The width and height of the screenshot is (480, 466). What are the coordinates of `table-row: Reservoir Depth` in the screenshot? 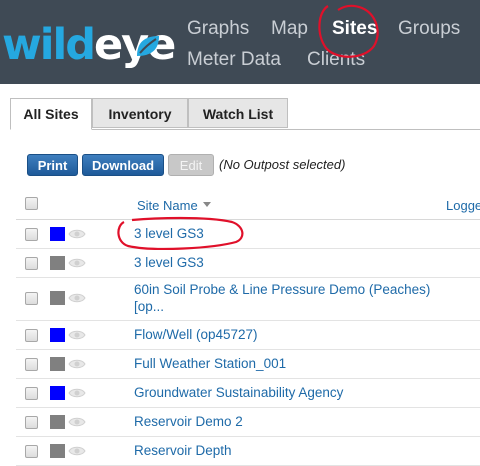 It's located at (248, 451).